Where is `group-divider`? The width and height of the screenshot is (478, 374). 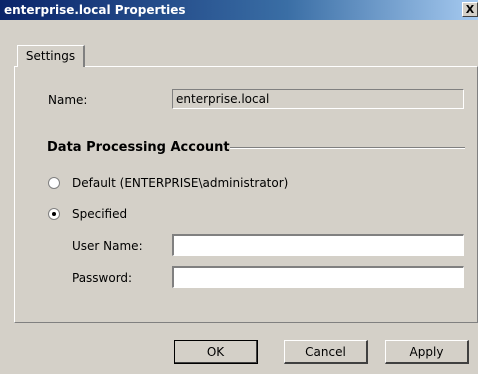
group-divider is located at coordinates (347, 148).